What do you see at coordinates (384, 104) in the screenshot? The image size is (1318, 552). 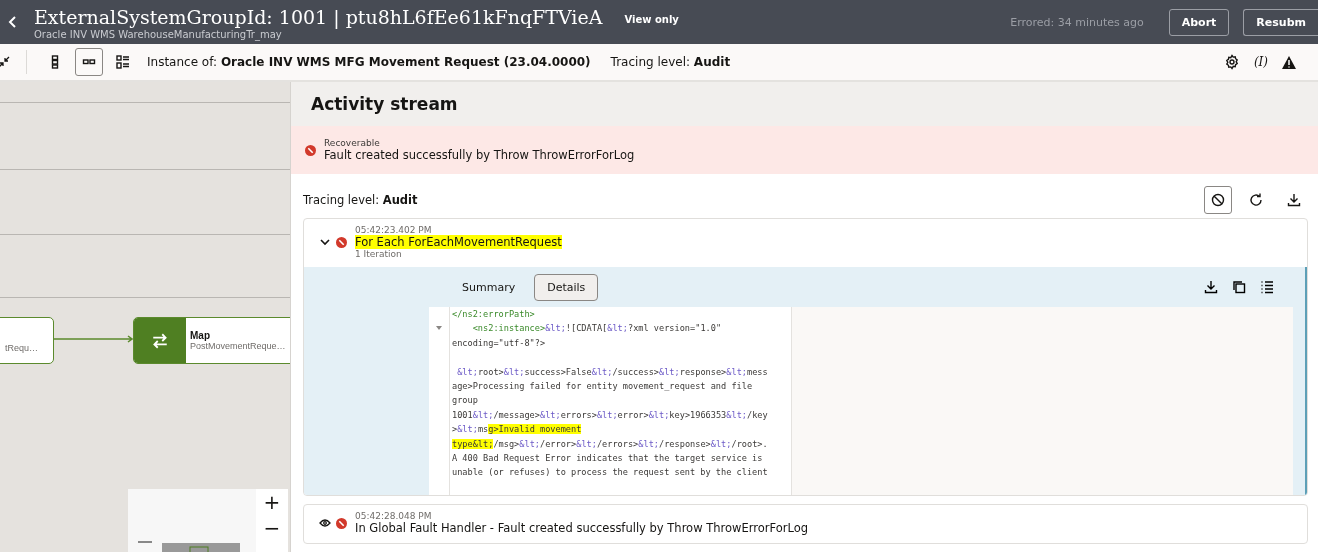 I see `panel-title: Activity stream` at bounding box center [384, 104].